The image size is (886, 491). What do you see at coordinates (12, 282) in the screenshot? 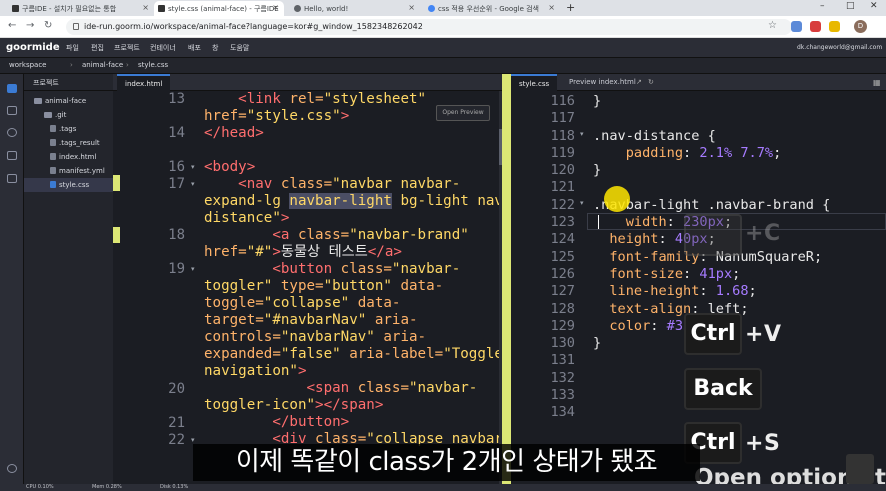
I see `activity-rail` at bounding box center [12, 282].